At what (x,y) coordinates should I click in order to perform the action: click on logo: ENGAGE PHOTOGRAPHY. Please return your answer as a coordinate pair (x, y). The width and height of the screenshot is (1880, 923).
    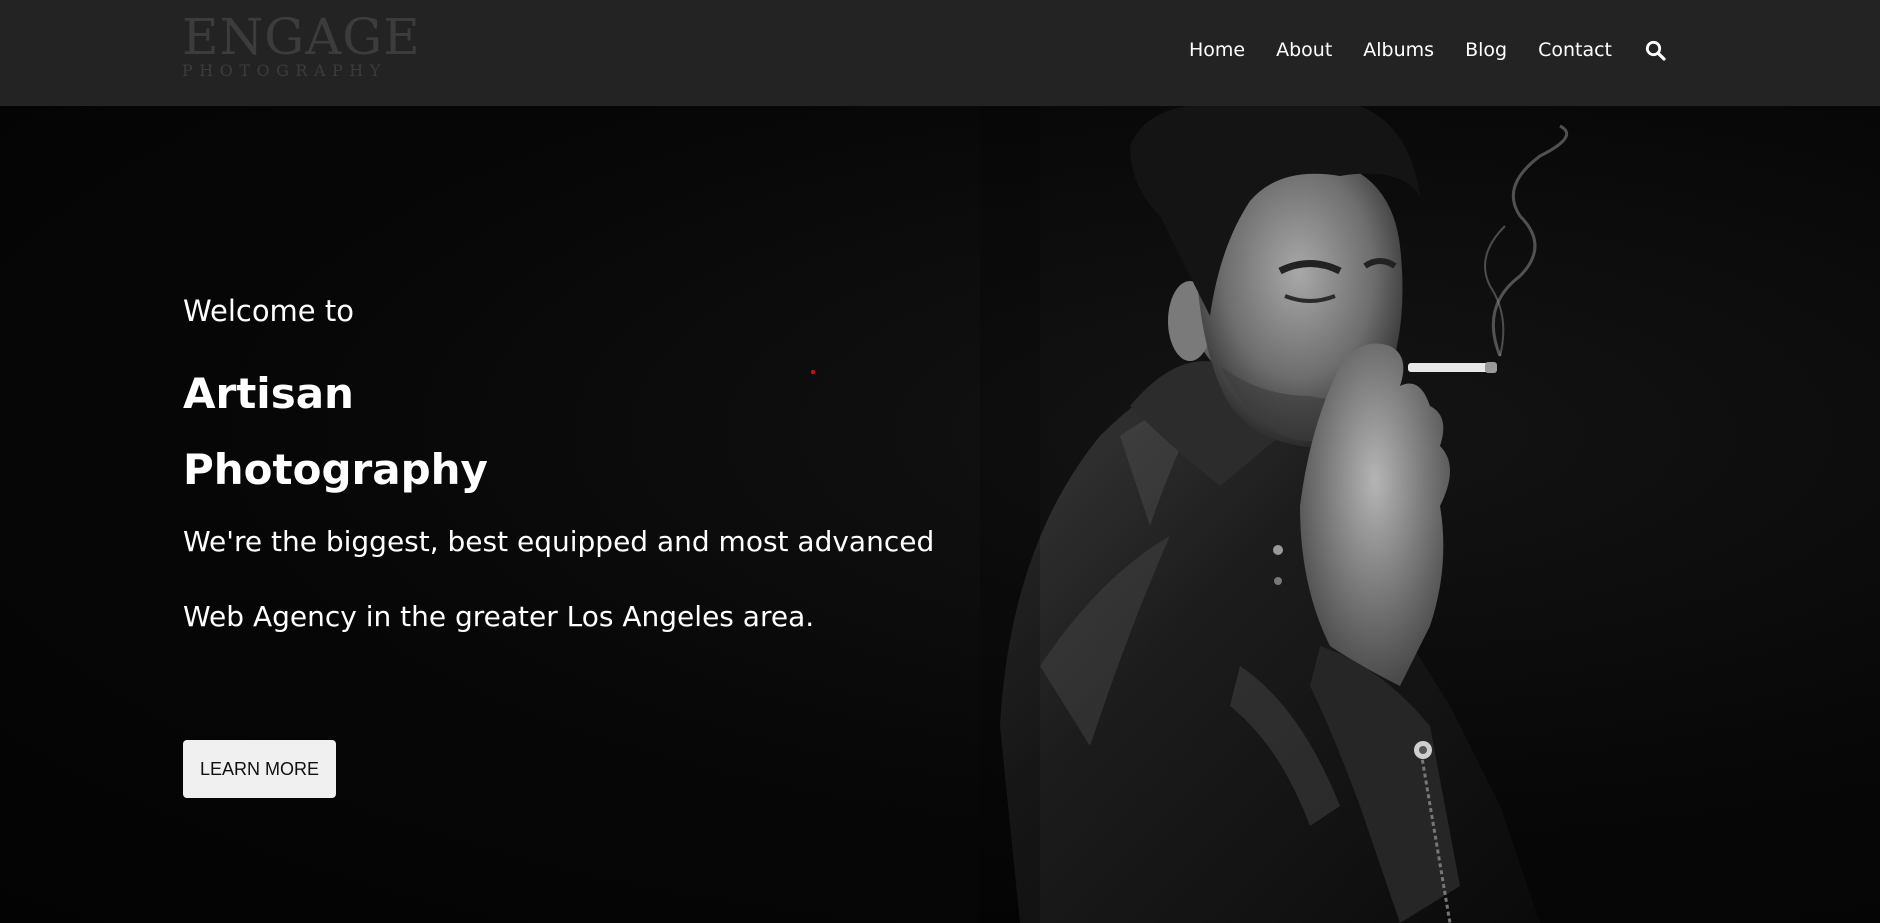
    Looking at the image, I should click on (301, 46).